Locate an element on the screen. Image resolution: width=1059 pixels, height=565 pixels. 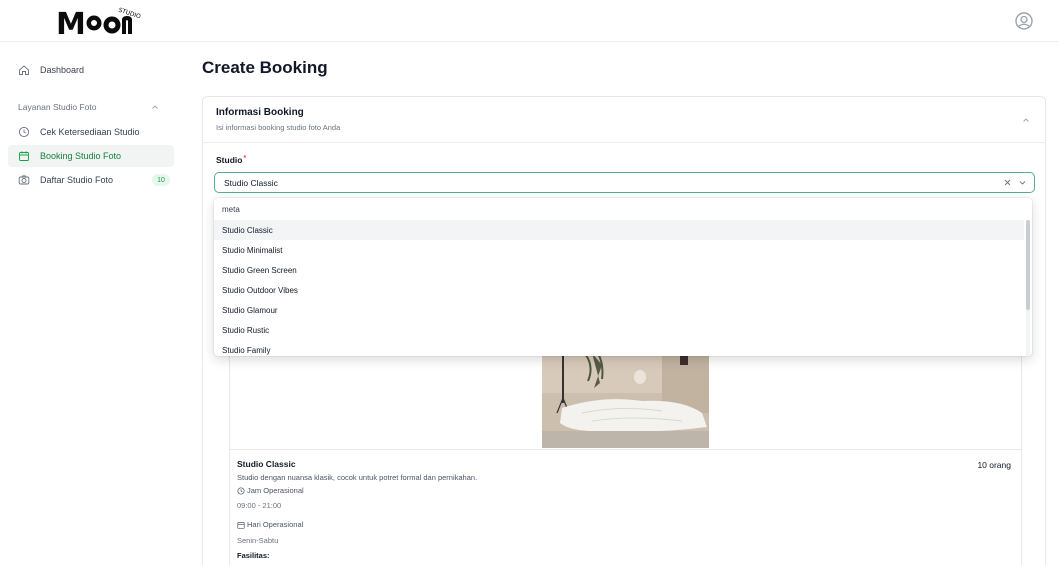
sidebar-item-daftar-studio: Daftar Studio Foto 10 is located at coordinates (91, 180).